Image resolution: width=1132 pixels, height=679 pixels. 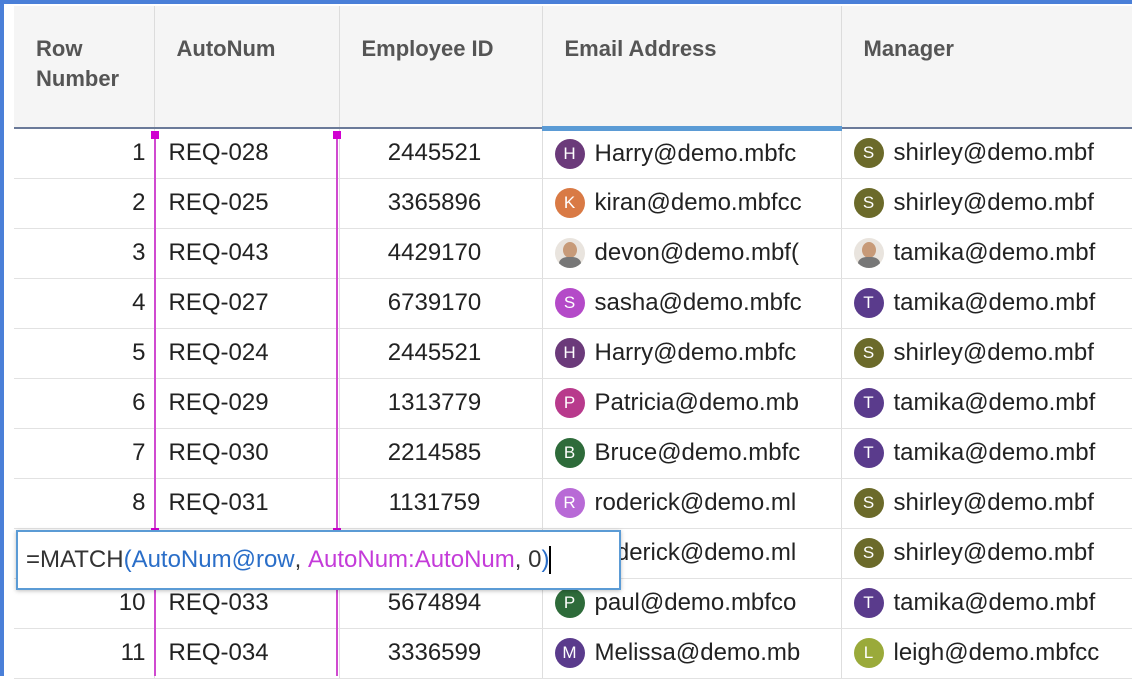 I want to click on formula-arg-range-ref: AutoNum:AutoNum, so click(x=411, y=559).